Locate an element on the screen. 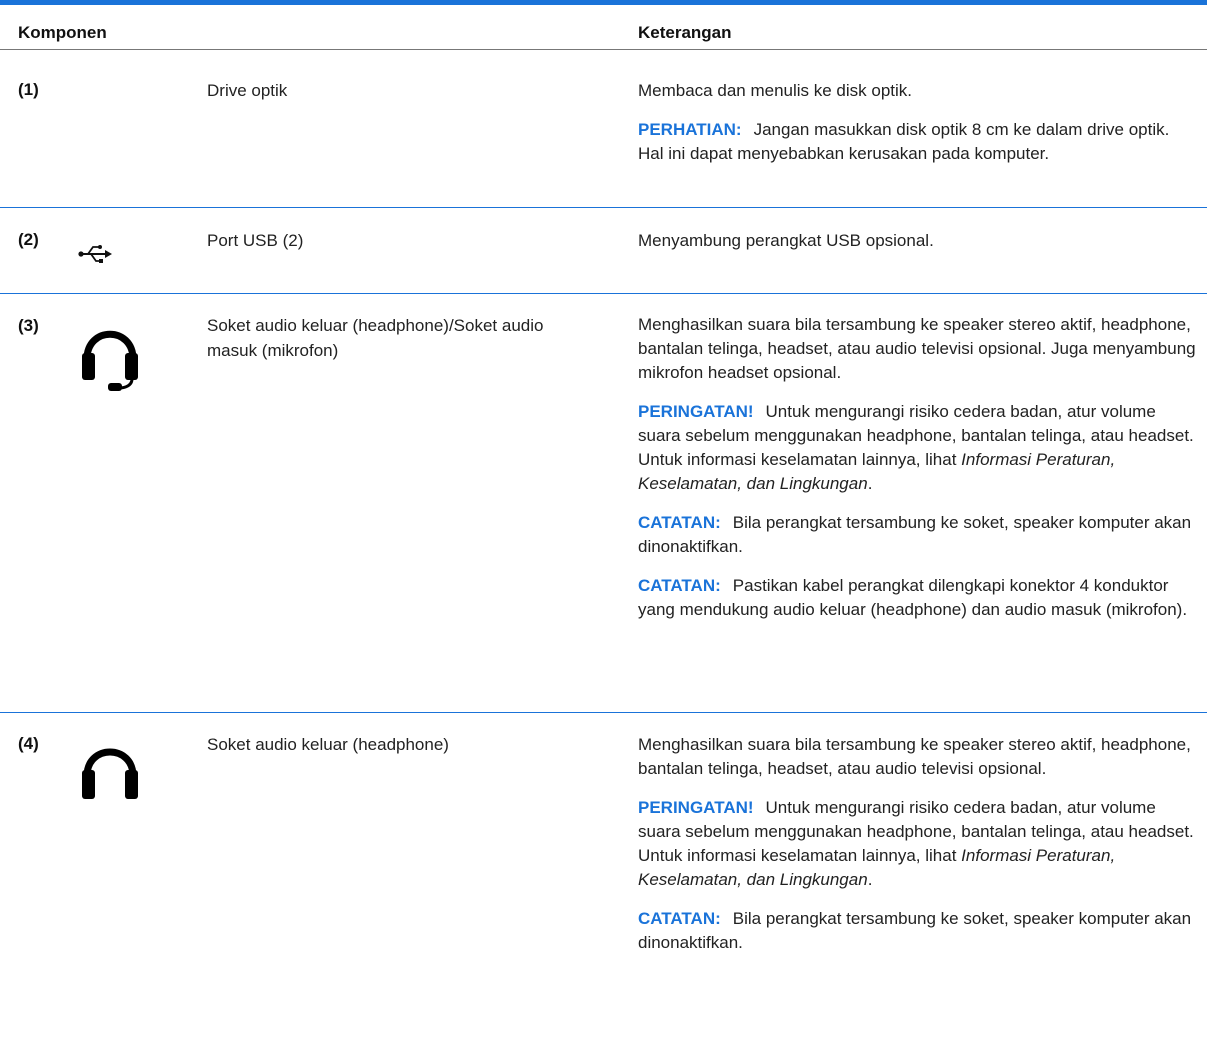 The image size is (1207, 1063). header-divider is located at coordinates (603, 49).